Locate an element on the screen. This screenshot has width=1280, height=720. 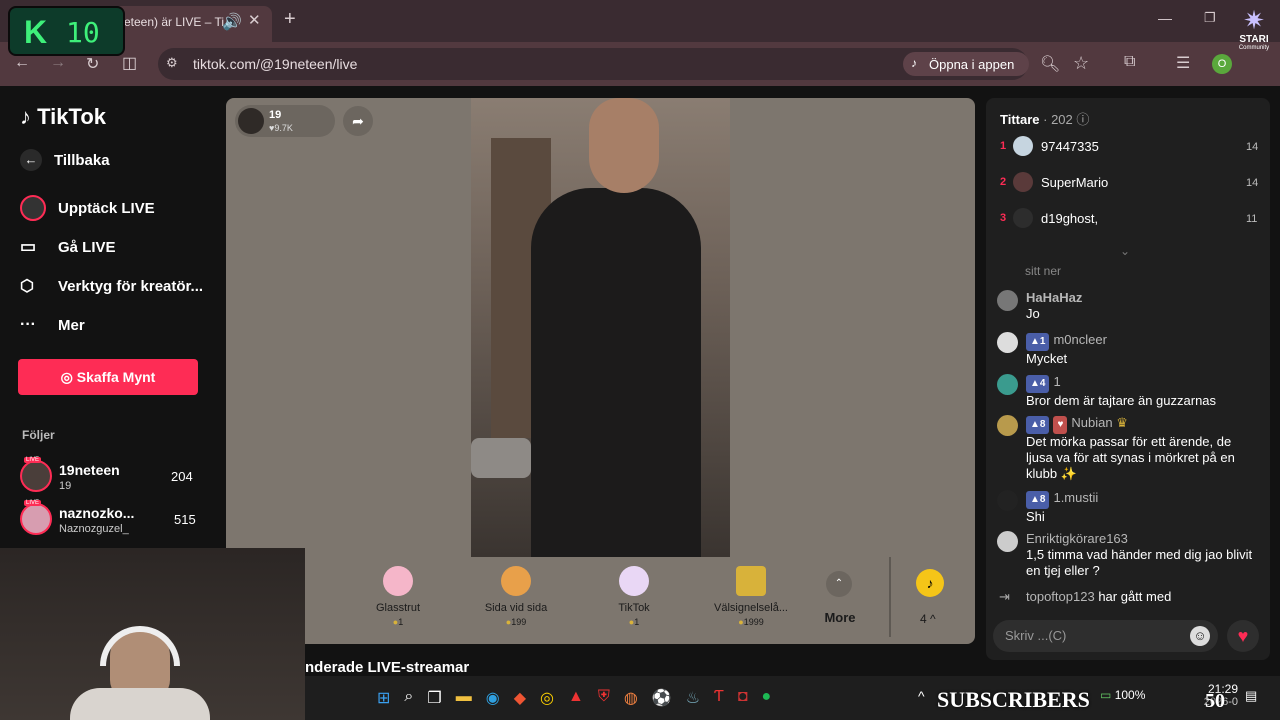
creator-tools-icon: ⬡ is located at coordinates (27, 286).